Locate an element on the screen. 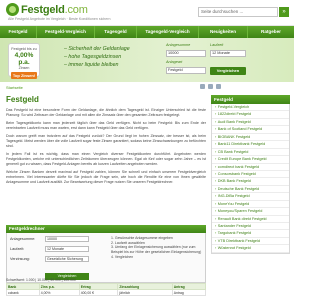 Image resolution: width=320 pixels, height=300 pixels. nav-festgeld-vergleich: Festgeld-Vergleich is located at coordinates (66, 32).